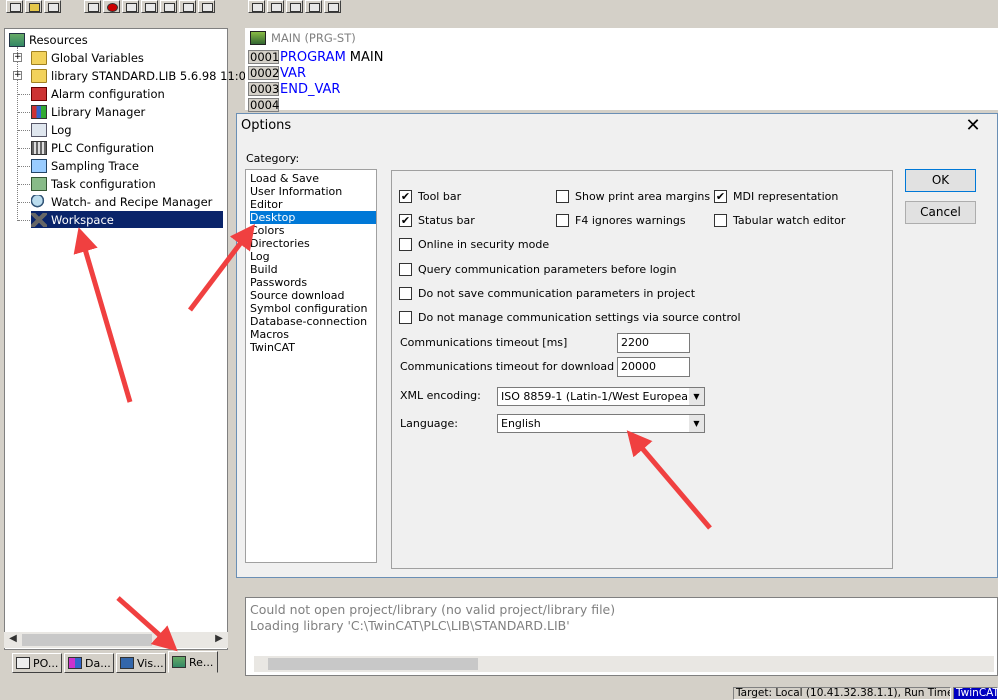 The width and height of the screenshot is (998, 700). Describe the element at coordinates (127, 219) in the screenshot. I see `tree-item-workspace: Workspace` at that location.